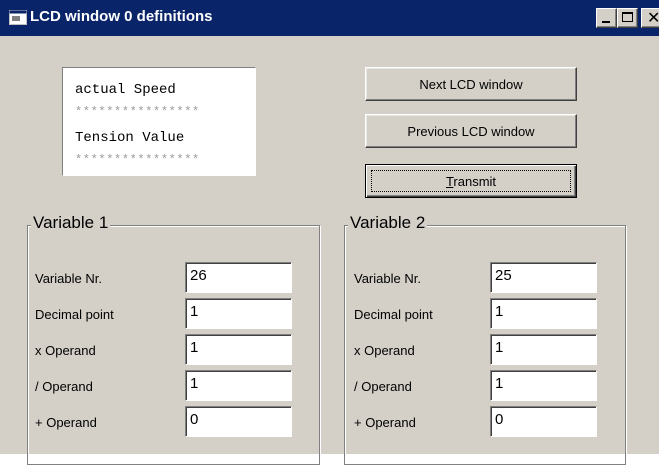 This screenshot has height=465, width=659. What do you see at coordinates (125, 90) in the screenshot?
I see `lcd-line-1: actual Speed` at bounding box center [125, 90].